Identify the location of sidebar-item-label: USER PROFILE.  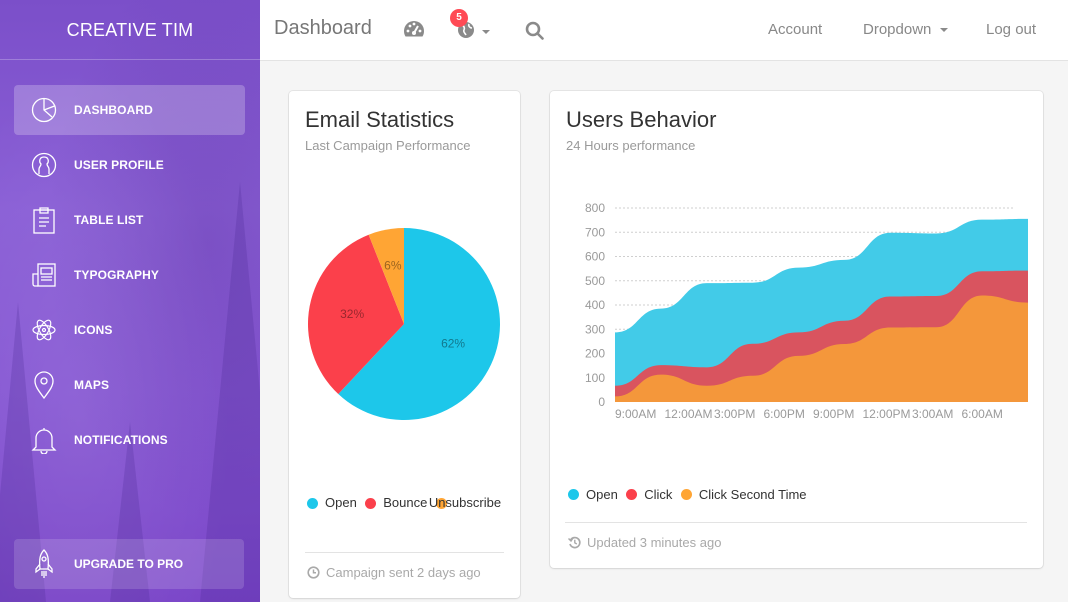
(119, 165).